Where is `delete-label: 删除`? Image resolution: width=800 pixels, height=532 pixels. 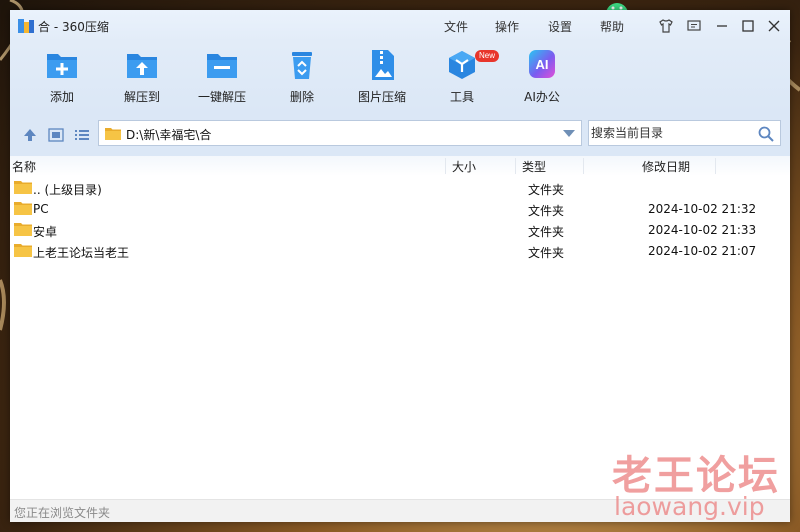 delete-label: 删除 is located at coordinates (301, 97).